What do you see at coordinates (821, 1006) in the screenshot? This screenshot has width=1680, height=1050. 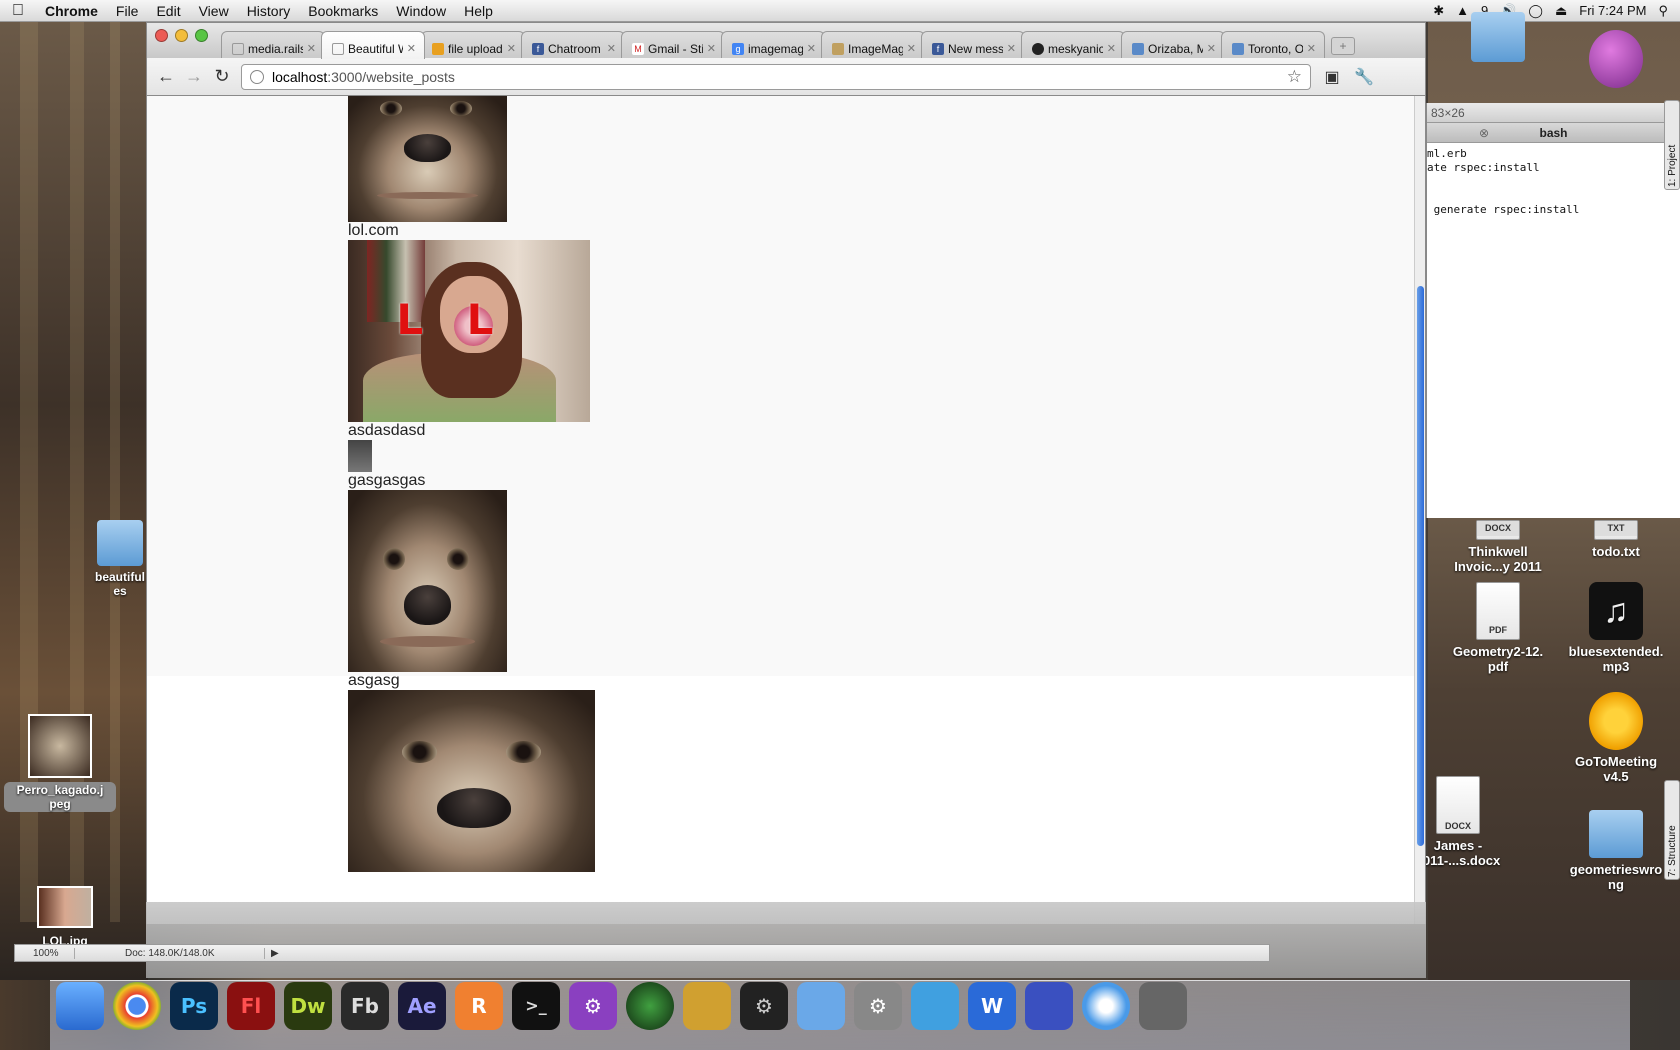 I see `facetime-icon` at bounding box center [821, 1006].